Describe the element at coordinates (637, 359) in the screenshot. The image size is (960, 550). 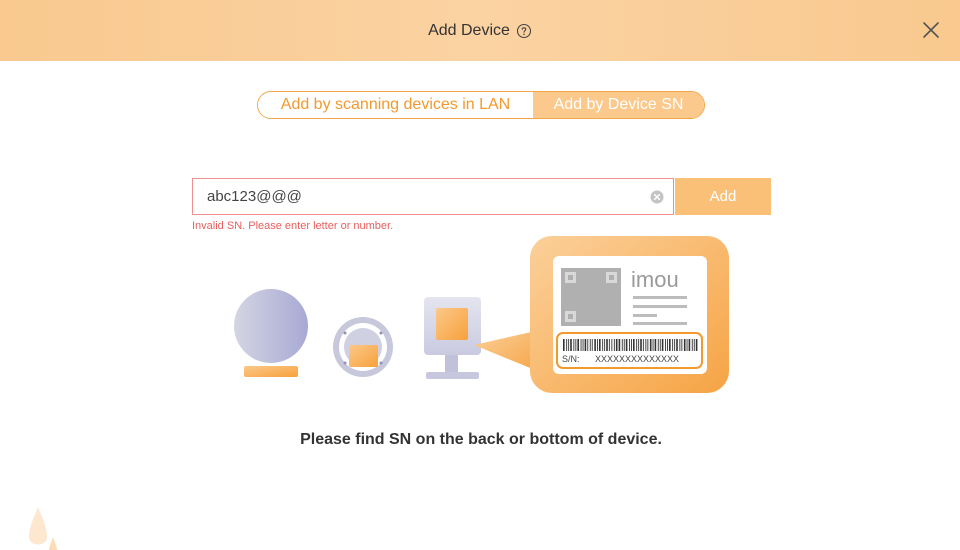
I see `sn-value: XXXXXXXXXXXXXX` at that location.